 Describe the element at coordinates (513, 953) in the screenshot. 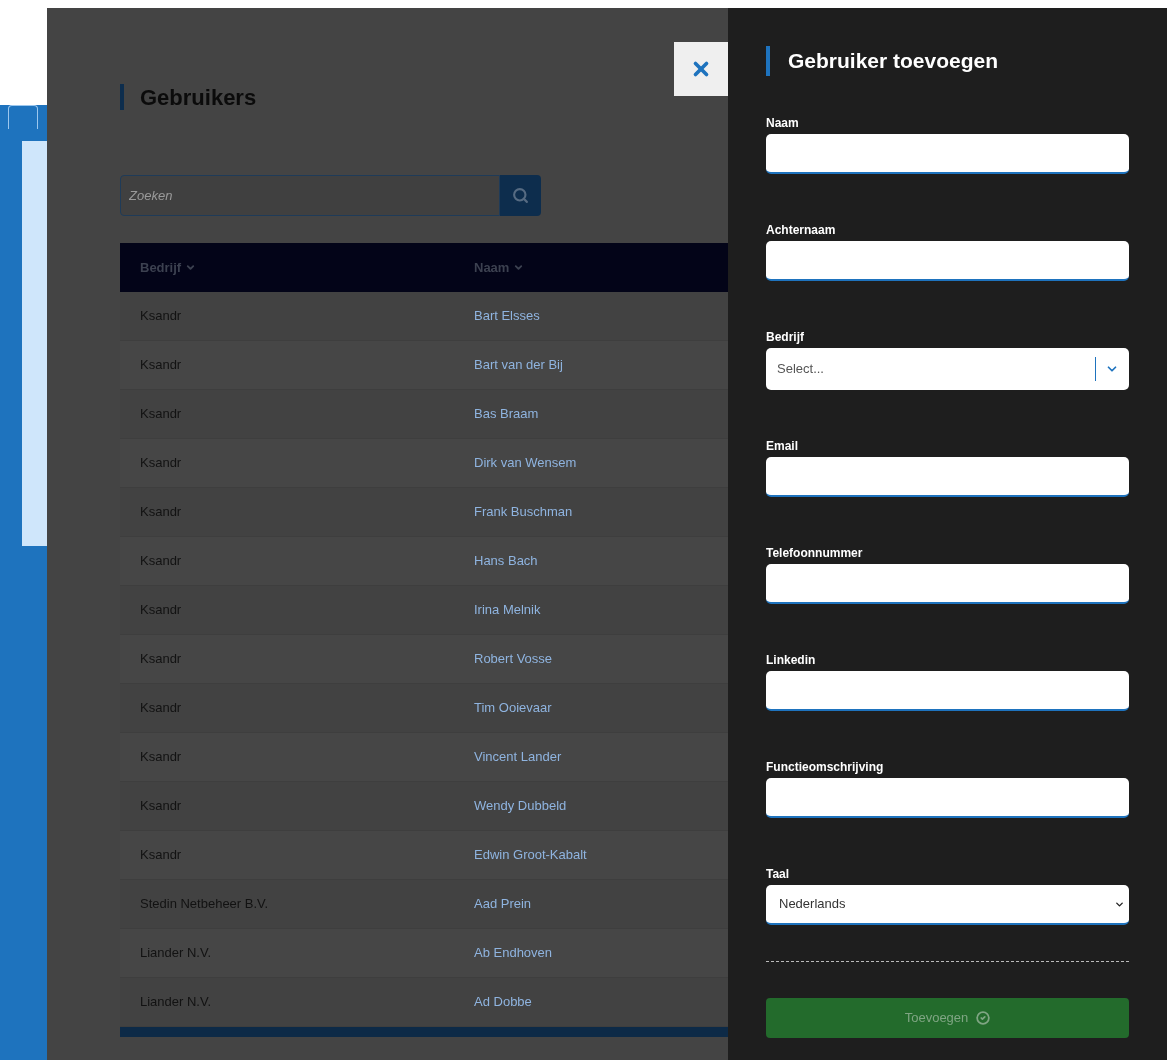

I see `user-name-link: Ab Endhoven` at that location.